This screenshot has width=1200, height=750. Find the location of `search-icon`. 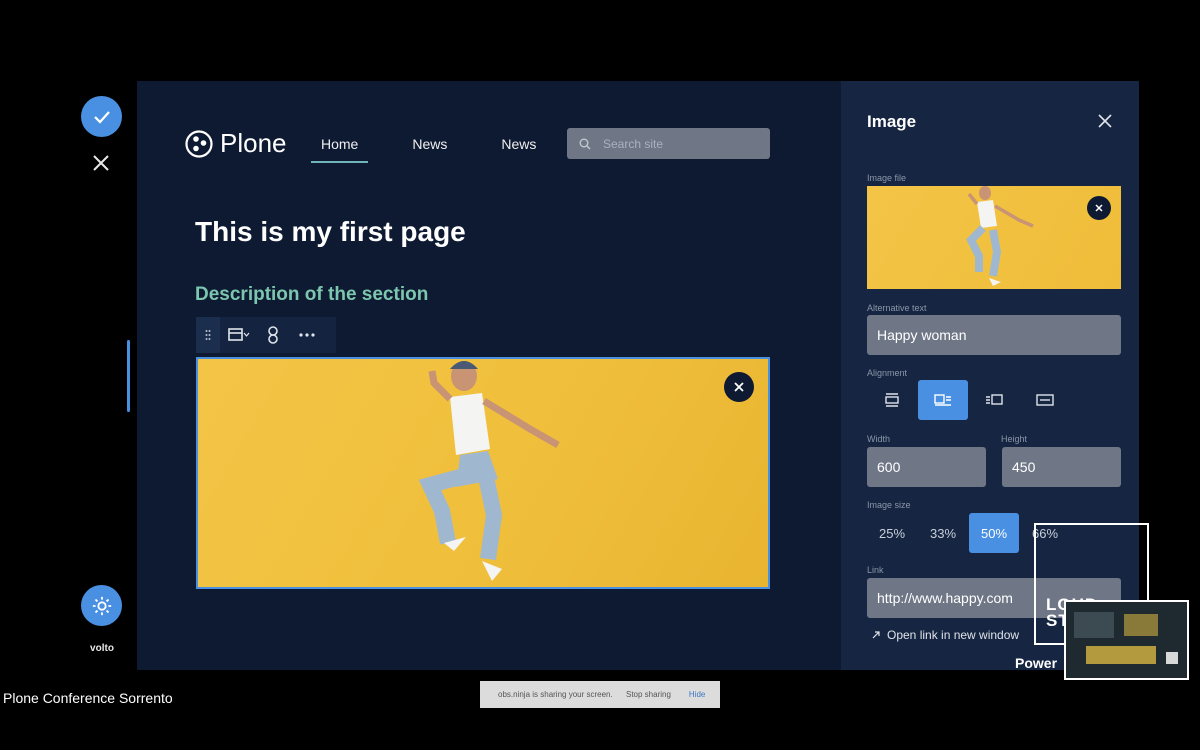

search-icon is located at coordinates (585, 143).